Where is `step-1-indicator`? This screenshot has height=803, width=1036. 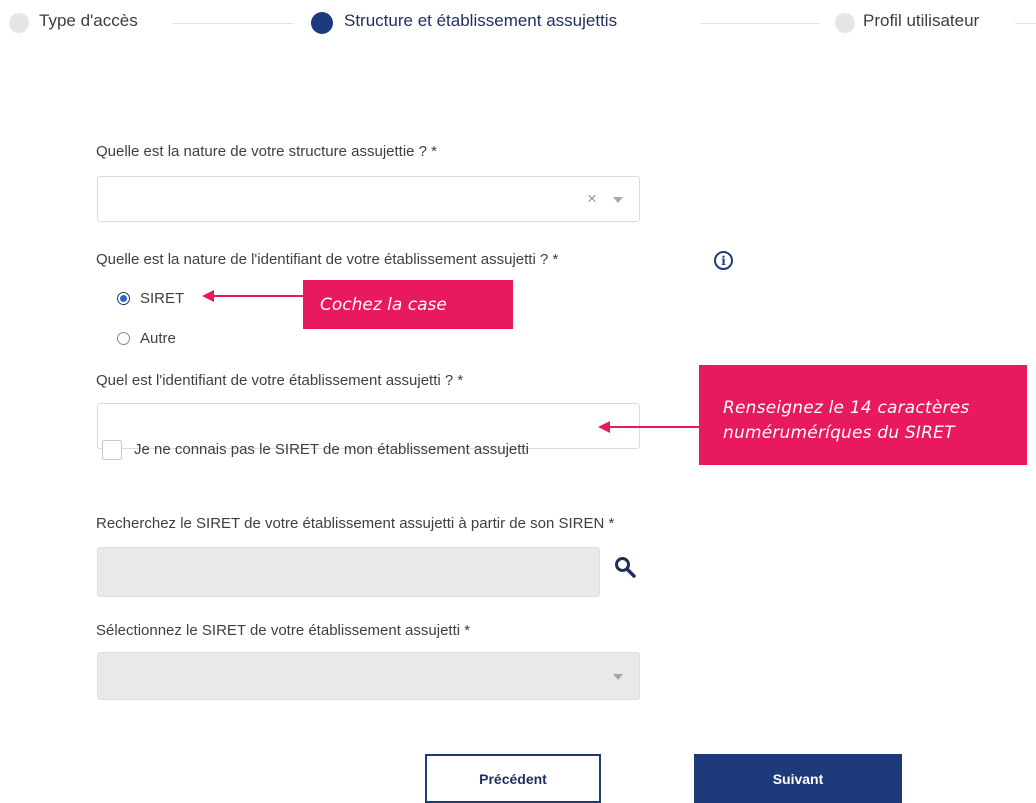
step-1-indicator is located at coordinates (19, 23).